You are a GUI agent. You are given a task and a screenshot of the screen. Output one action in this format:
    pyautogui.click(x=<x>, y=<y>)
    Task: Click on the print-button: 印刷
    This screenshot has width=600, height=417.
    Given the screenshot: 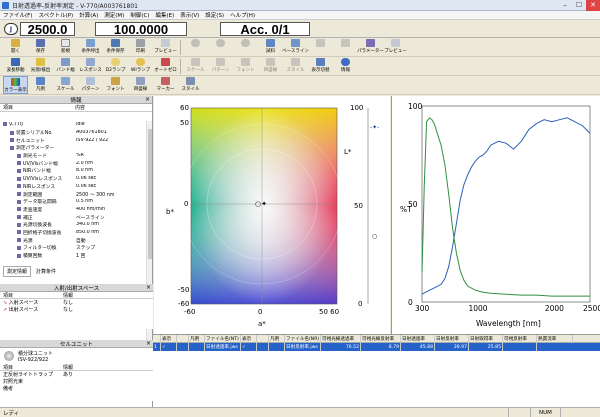 What is the action you would take?
    pyautogui.click(x=140, y=47)
    